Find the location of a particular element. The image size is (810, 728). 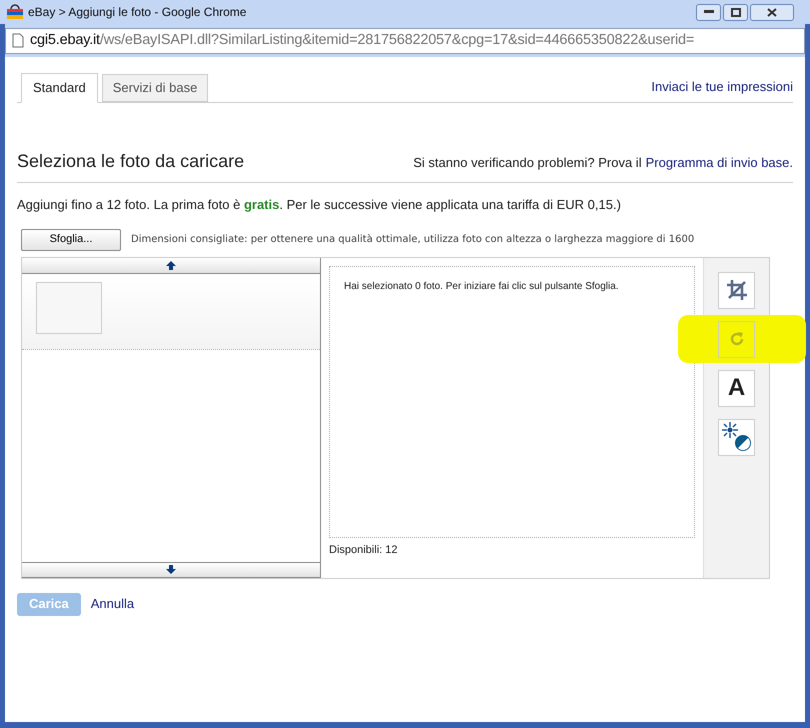

brightness-contrast-icon is located at coordinates (736, 437).